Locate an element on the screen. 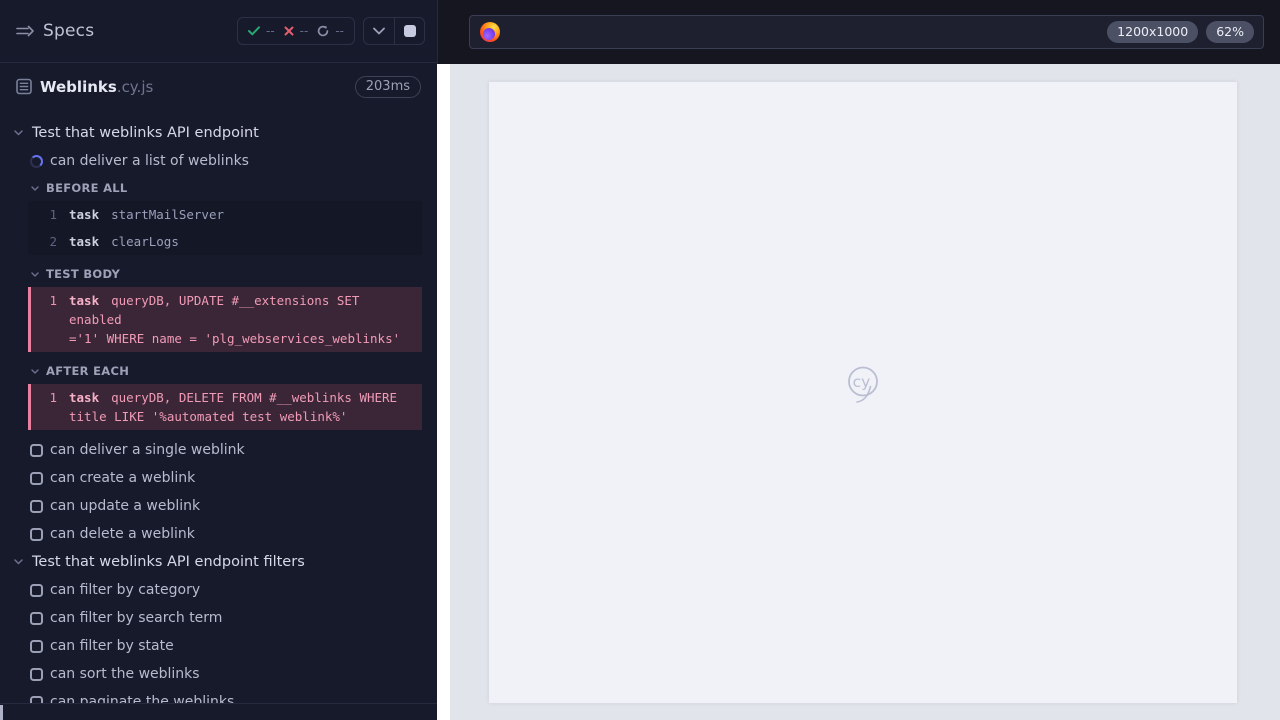  url-bar: 1200x1000 62% is located at coordinates (866, 32).